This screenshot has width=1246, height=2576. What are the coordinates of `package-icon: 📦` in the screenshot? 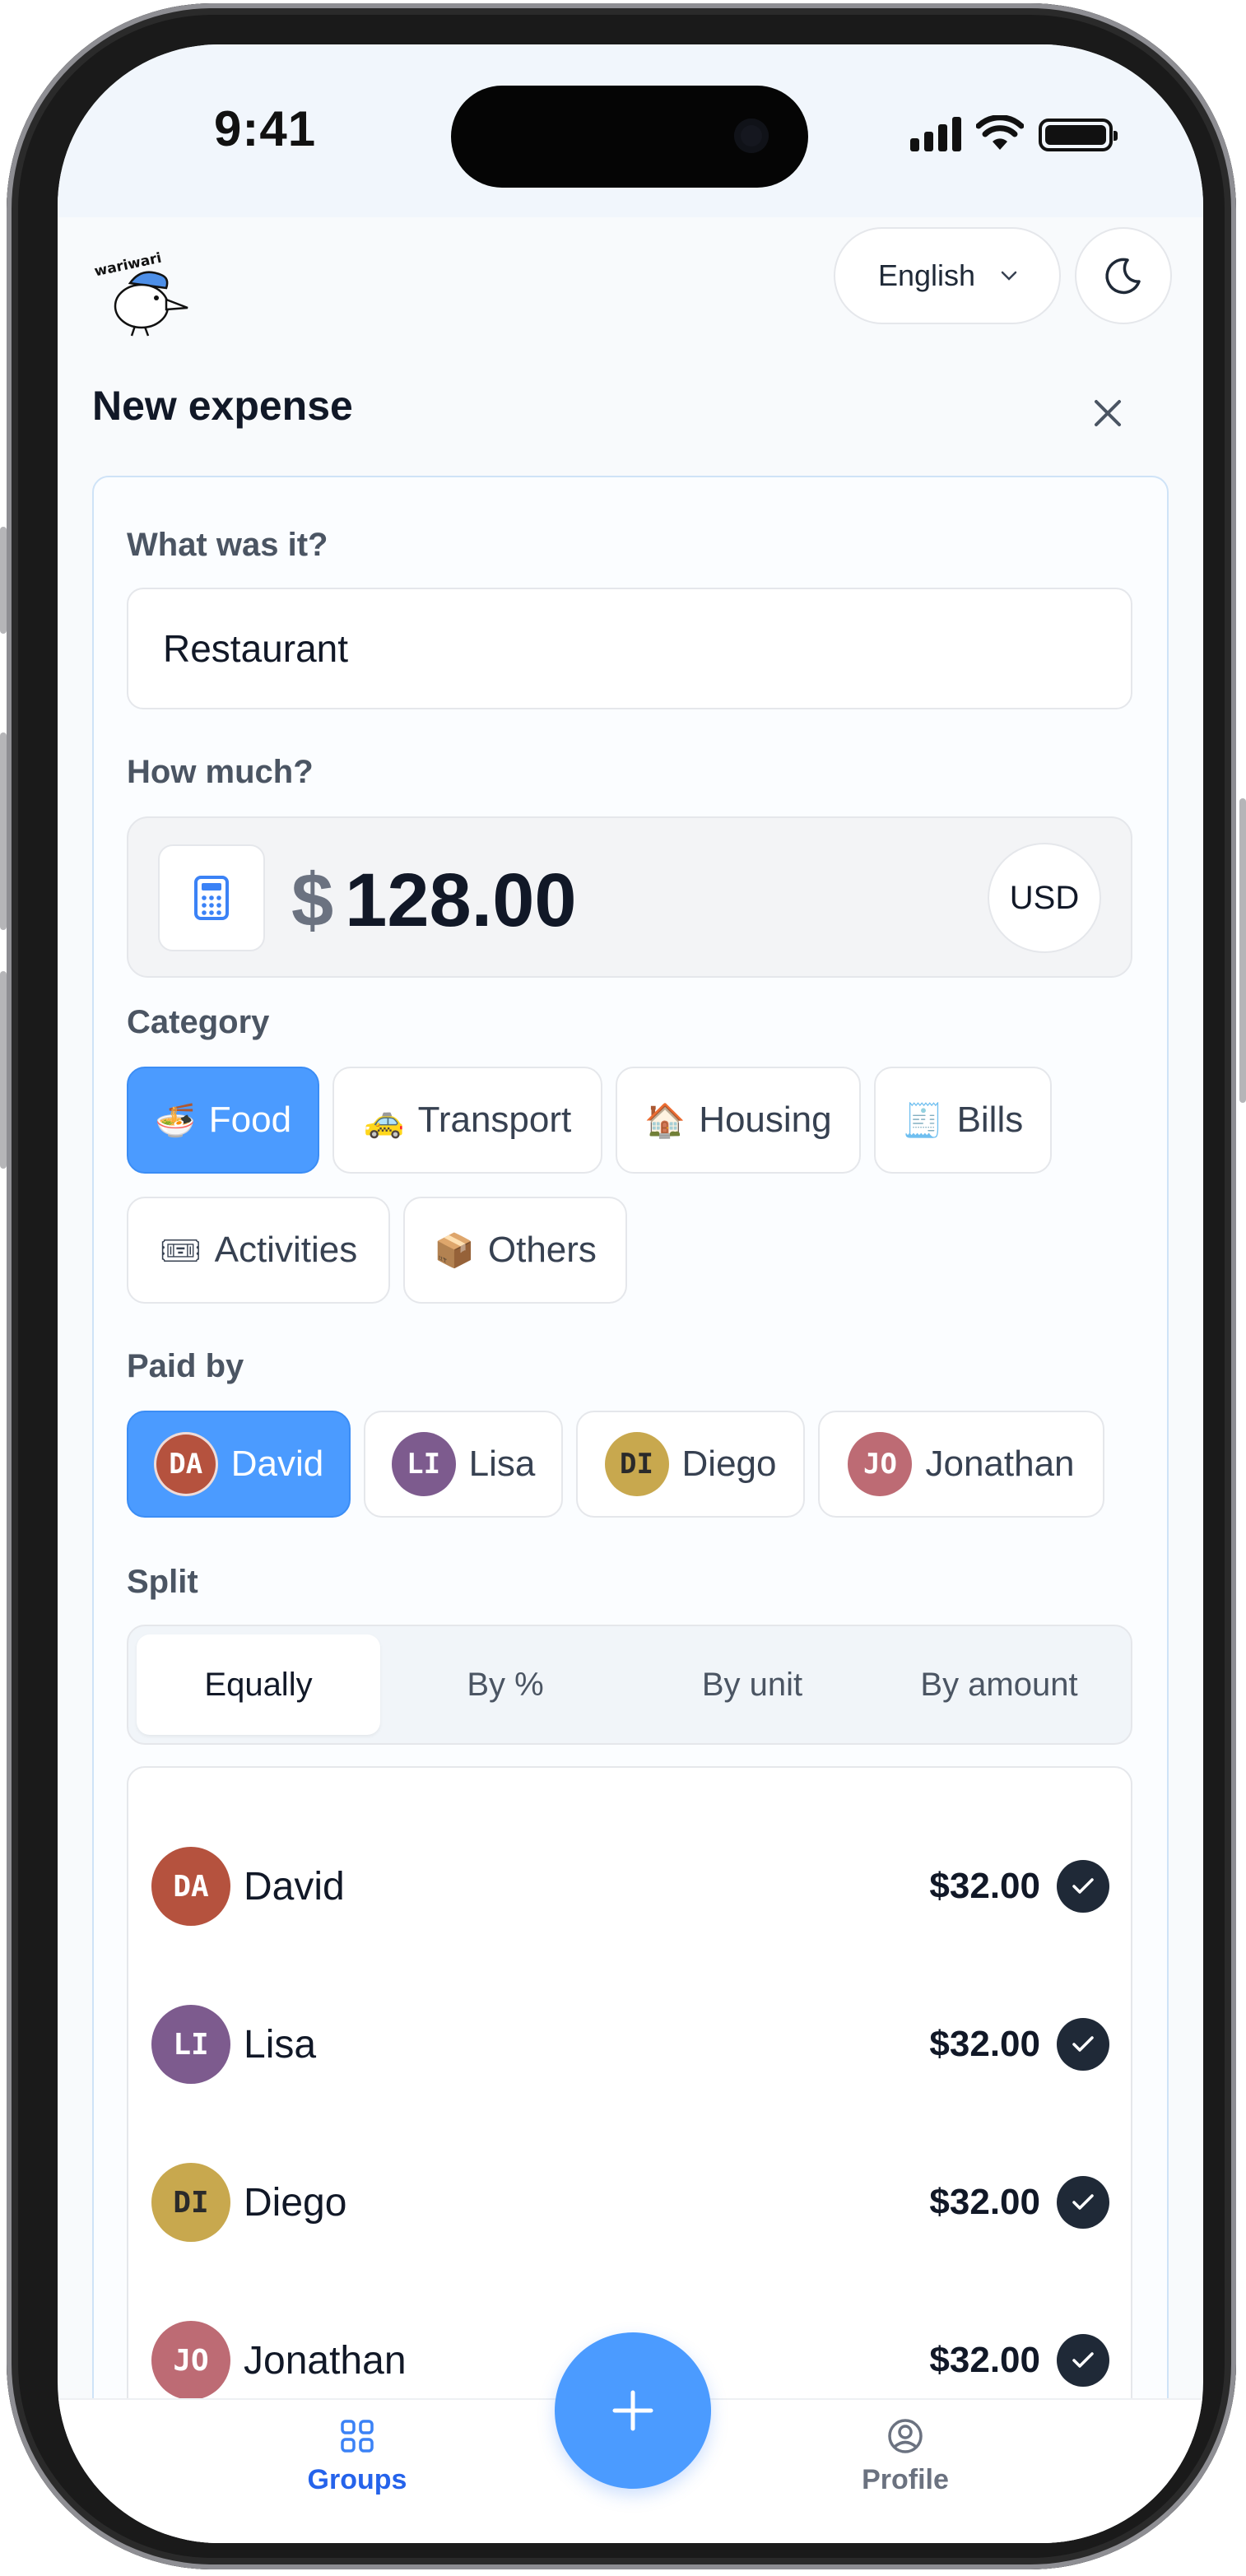 It's located at (455, 1250).